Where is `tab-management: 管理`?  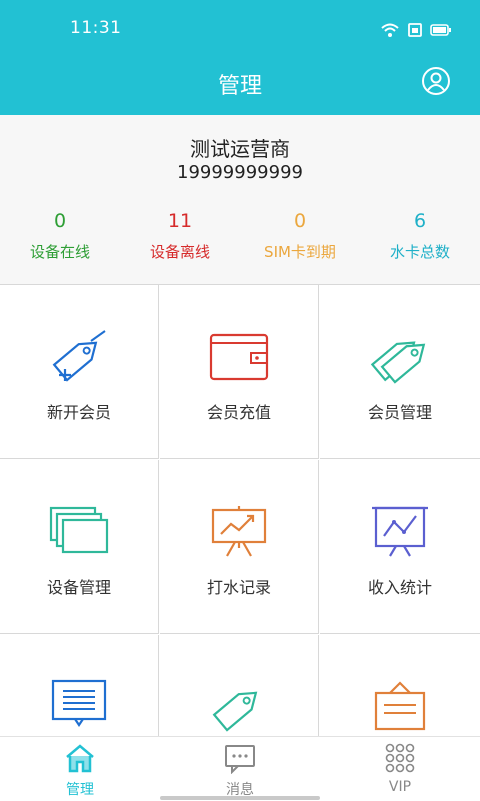
tab-management: 管理 is located at coordinates (80, 769).